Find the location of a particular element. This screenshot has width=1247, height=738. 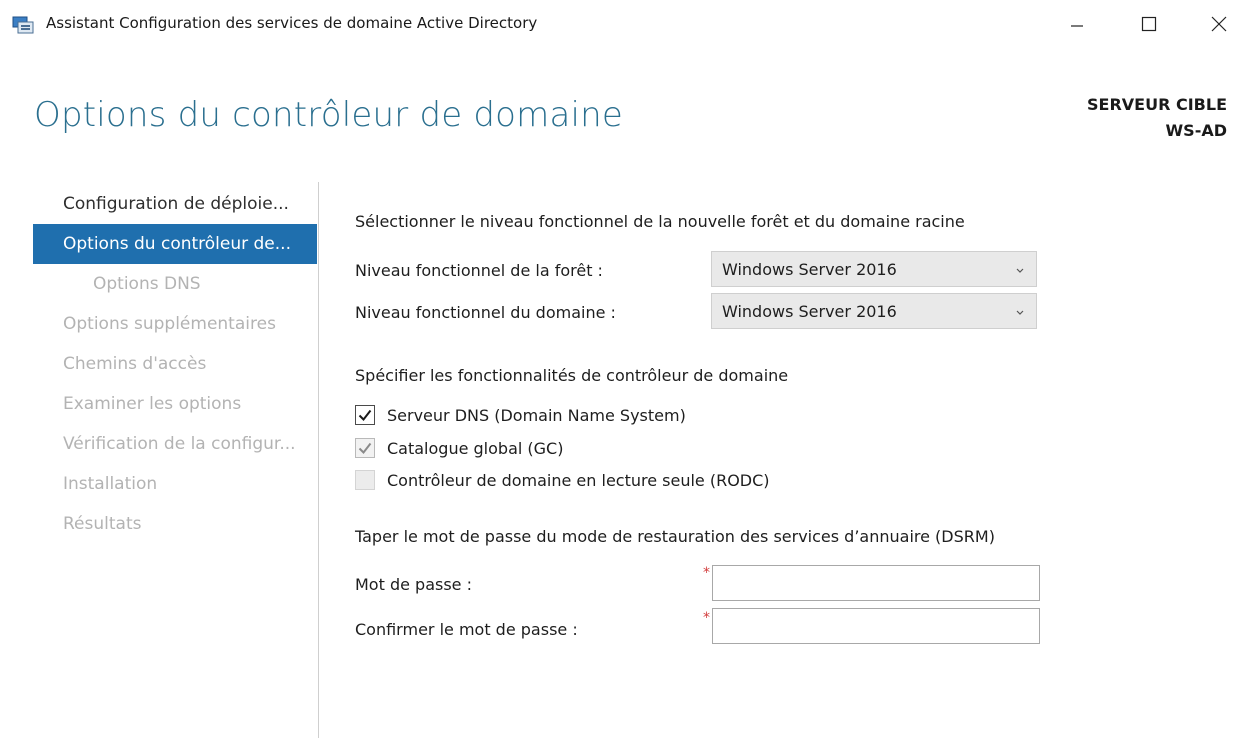

confirm-password-label: Confirmer le mot de passe : is located at coordinates (466, 629).